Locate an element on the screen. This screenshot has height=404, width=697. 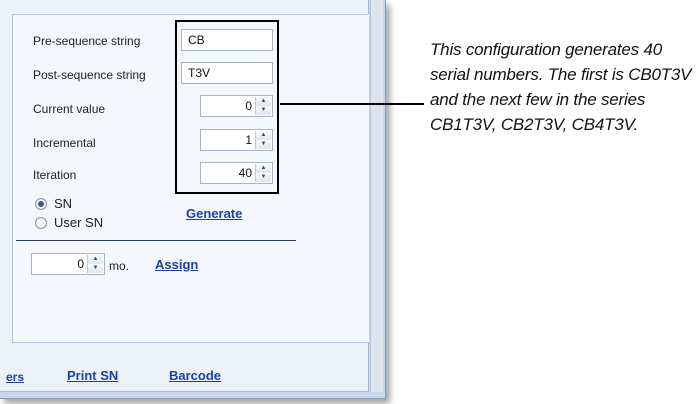
decrement-icon: ▼ is located at coordinates (95, 268).